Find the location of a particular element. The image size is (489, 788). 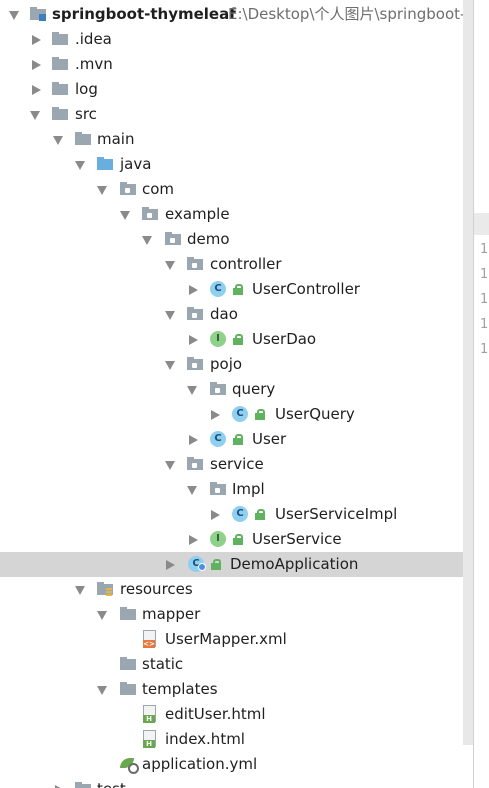

tree-node-demoapplication: C DemoApplication is located at coordinates (232, 564).